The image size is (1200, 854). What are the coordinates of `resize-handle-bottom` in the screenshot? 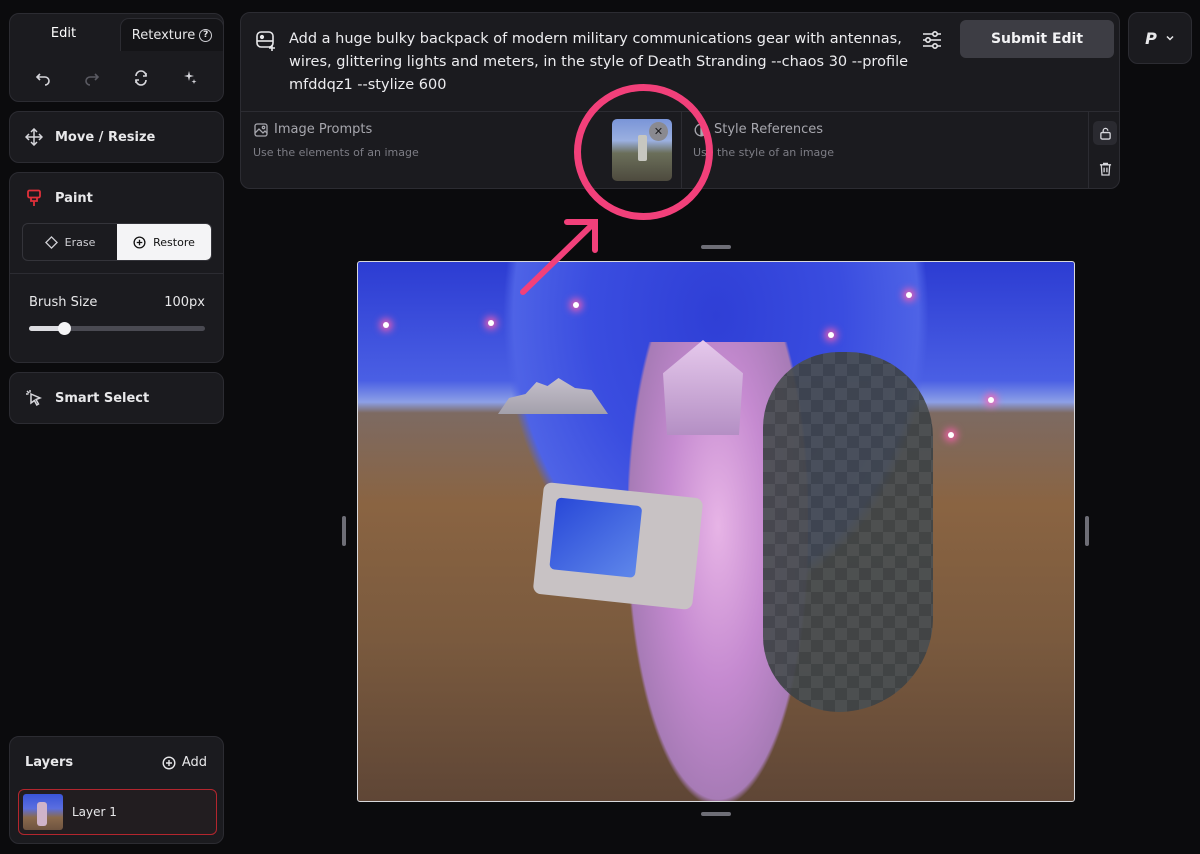 It's located at (716, 814).